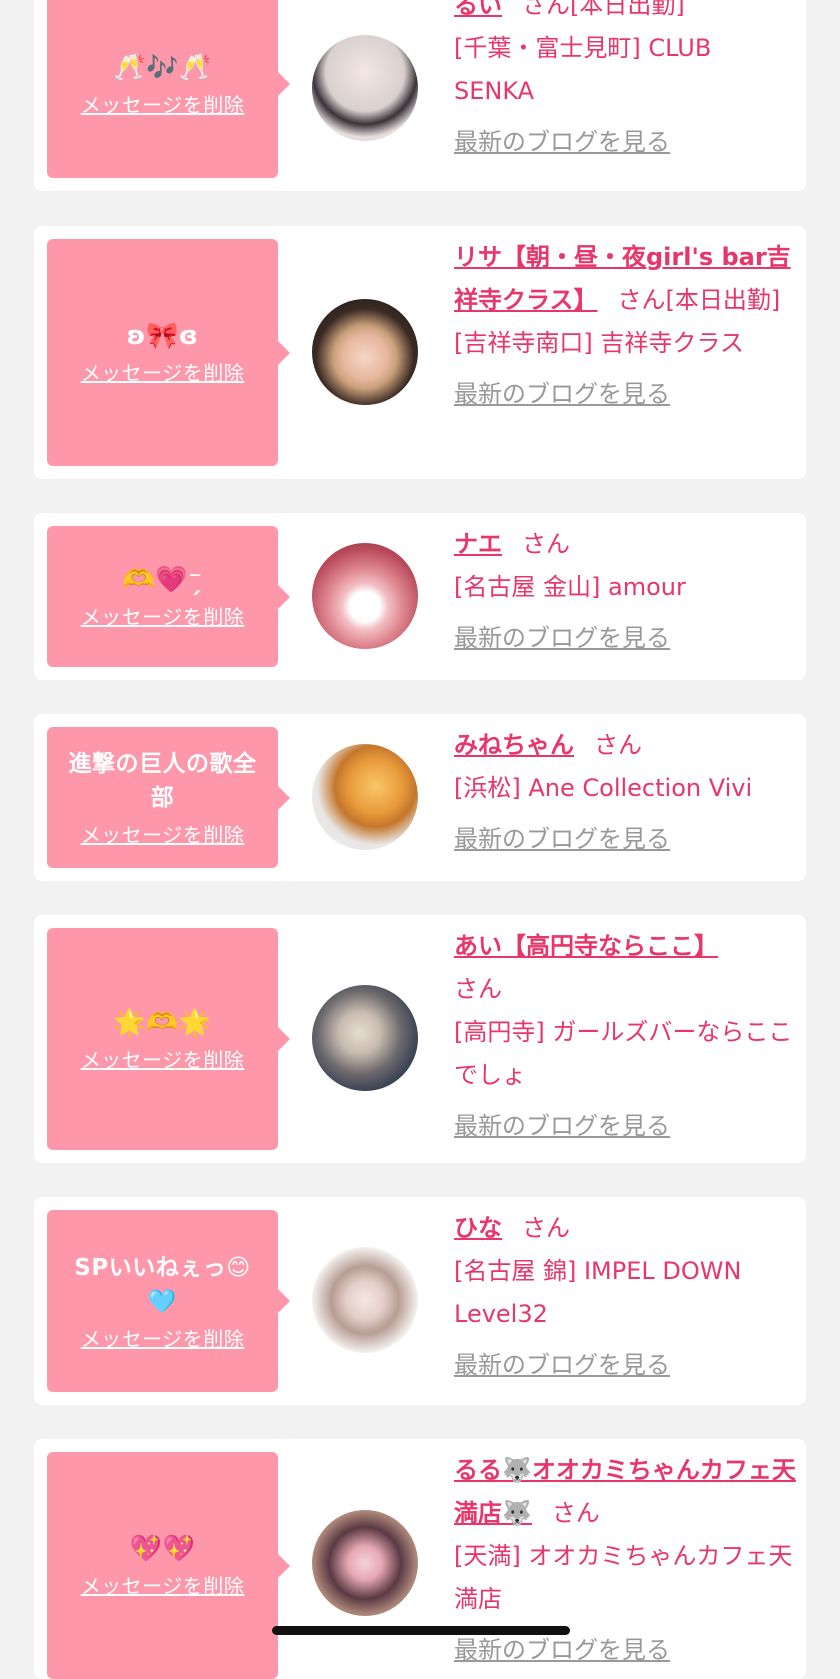 Image resolution: width=840 pixels, height=1679 pixels. What do you see at coordinates (586, 946) in the screenshot?
I see `profile-name-link: あい【高円寺ならここ】` at bounding box center [586, 946].